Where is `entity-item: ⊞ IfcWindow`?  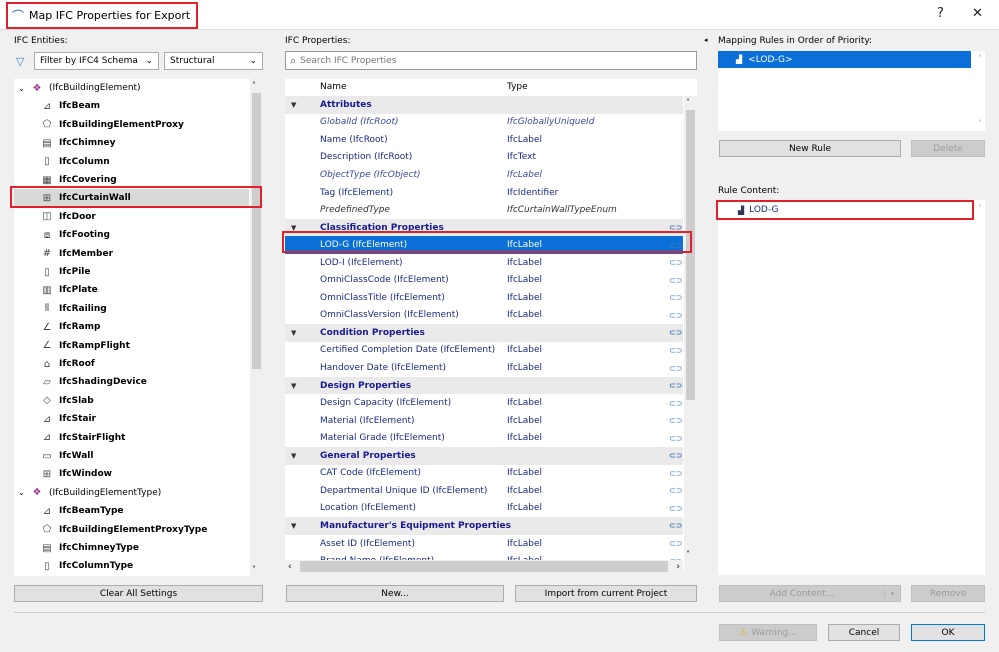
entity-item: ⊞ IfcWindow is located at coordinates (131, 474).